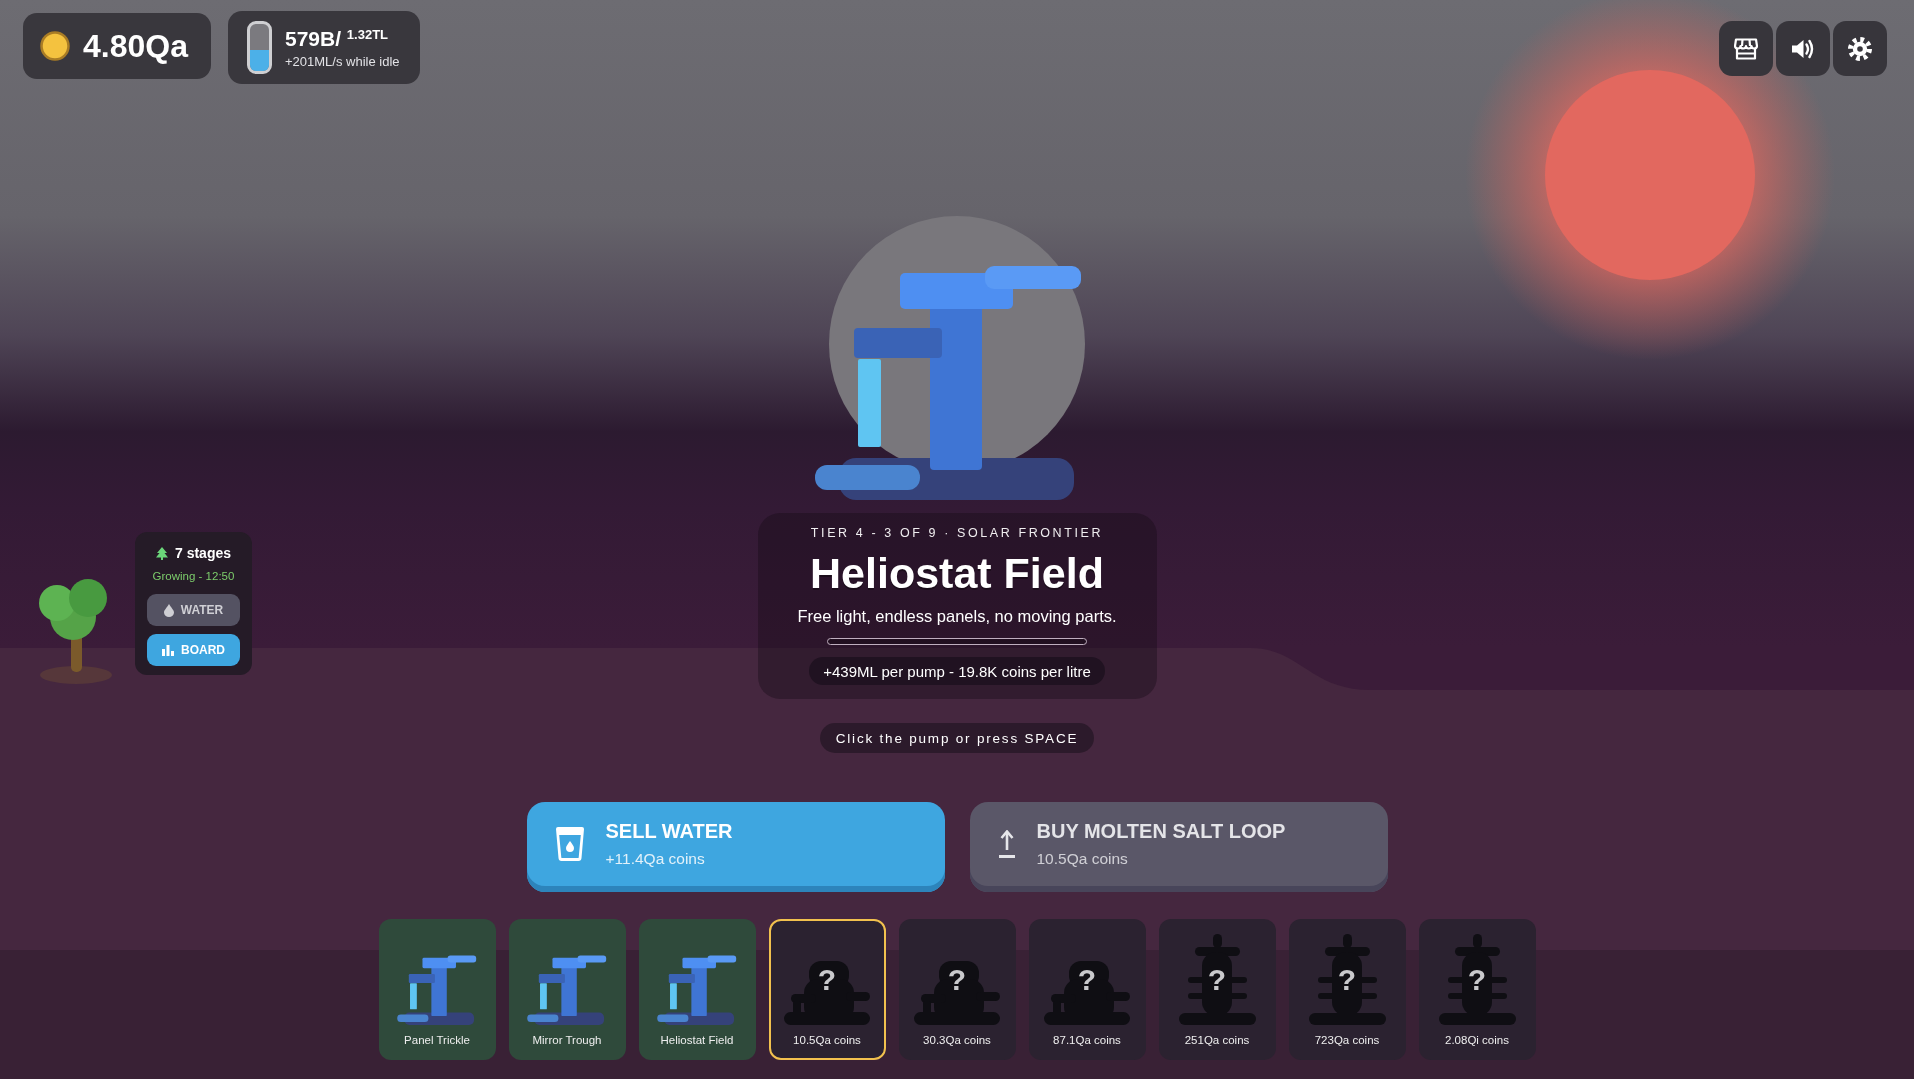 This screenshot has width=1914, height=1079. I want to click on pump-tile: ? 723Qa coins, so click(1347, 989).